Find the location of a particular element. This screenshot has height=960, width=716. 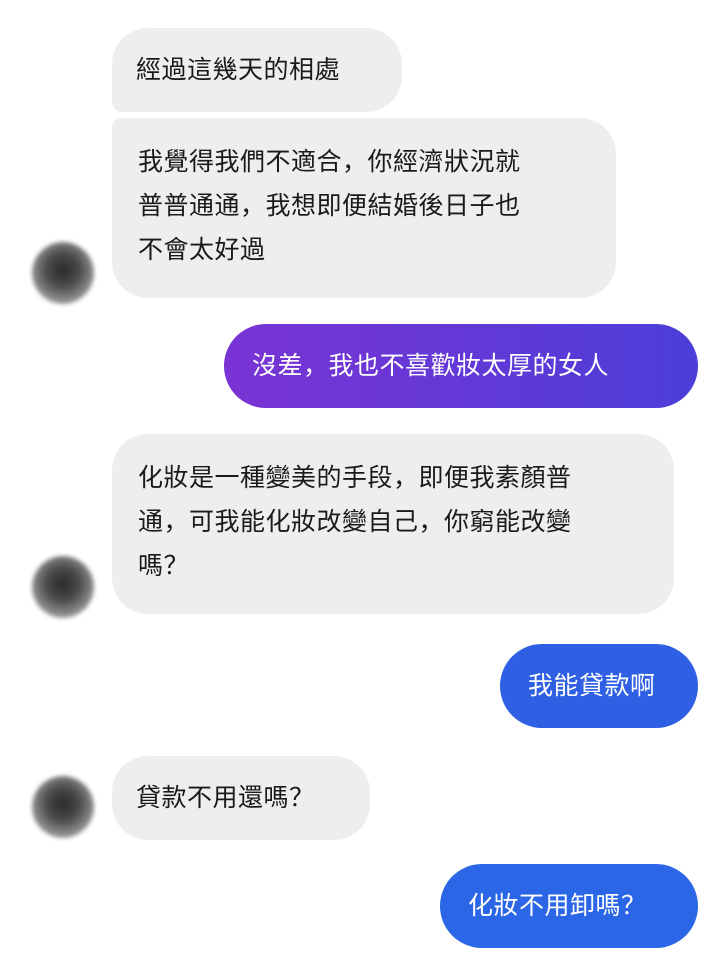

message-bubble-sent: 沒差，我也不喜歡妝太厚的女人 is located at coordinates (461, 366).